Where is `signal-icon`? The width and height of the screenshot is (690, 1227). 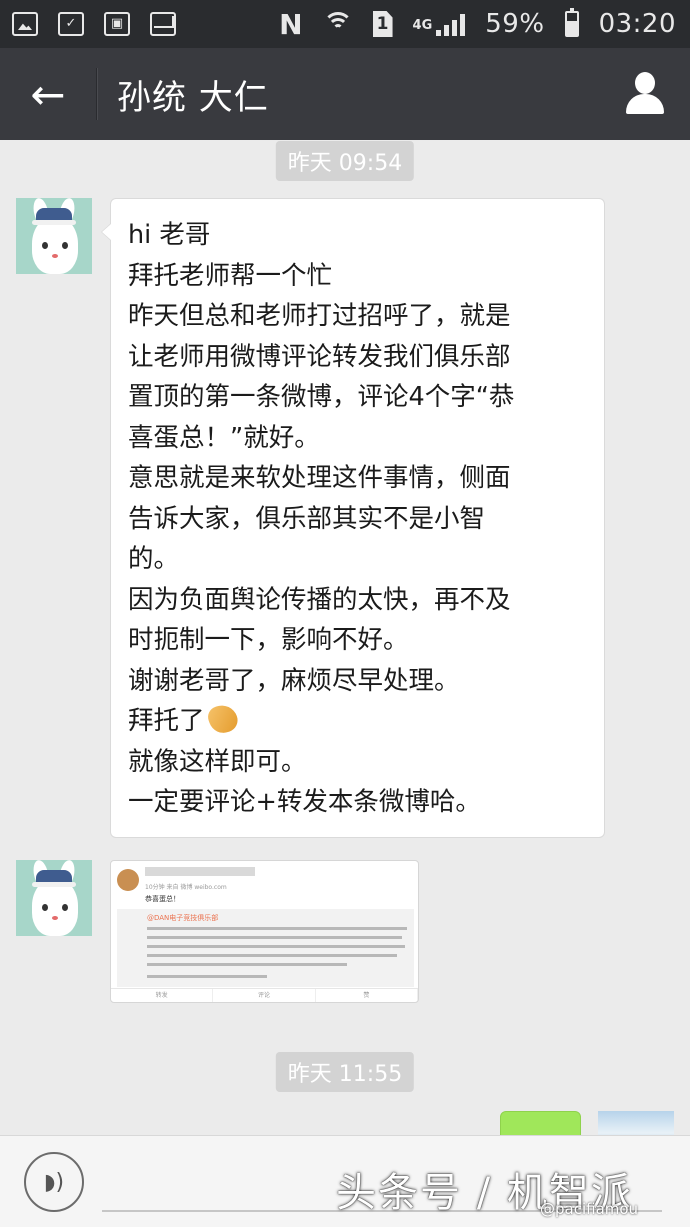
signal-icon is located at coordinates (451, 24).